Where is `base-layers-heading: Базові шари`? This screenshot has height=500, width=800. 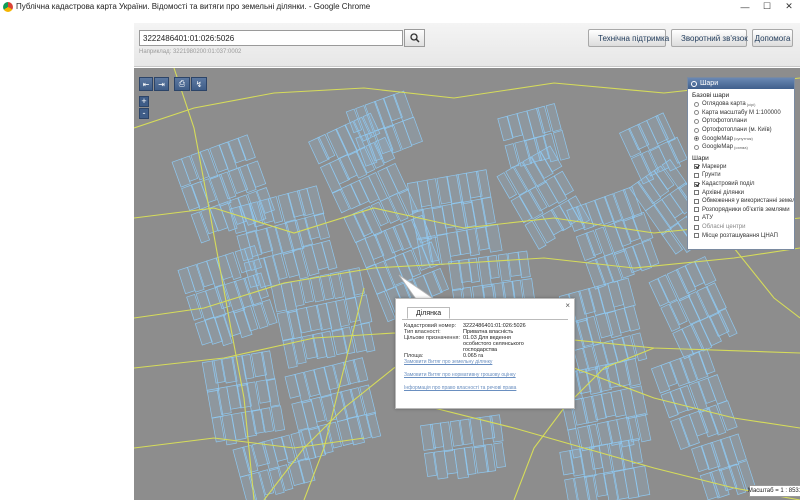
base-layers-heading: Базові шари is located at coordinates (711, 95).